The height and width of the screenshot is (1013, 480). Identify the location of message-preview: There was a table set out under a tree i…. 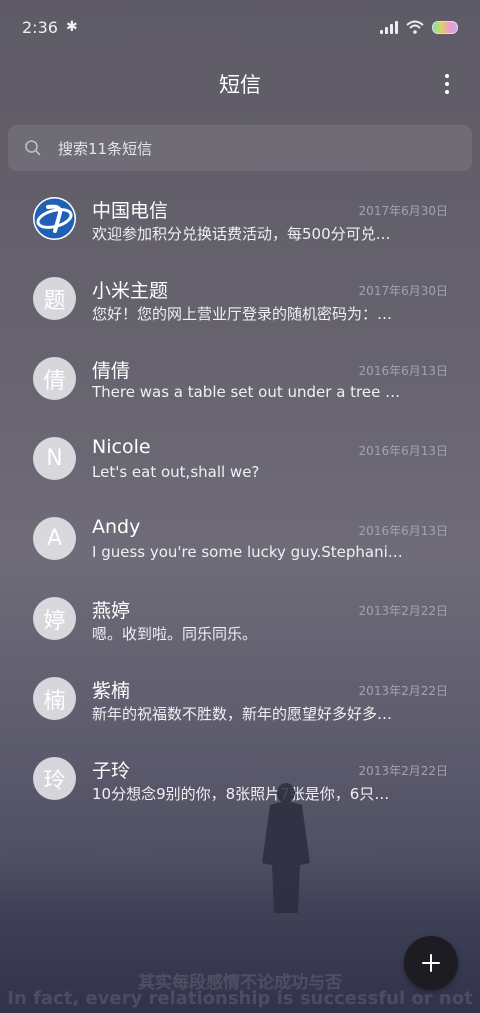
(248, 392).